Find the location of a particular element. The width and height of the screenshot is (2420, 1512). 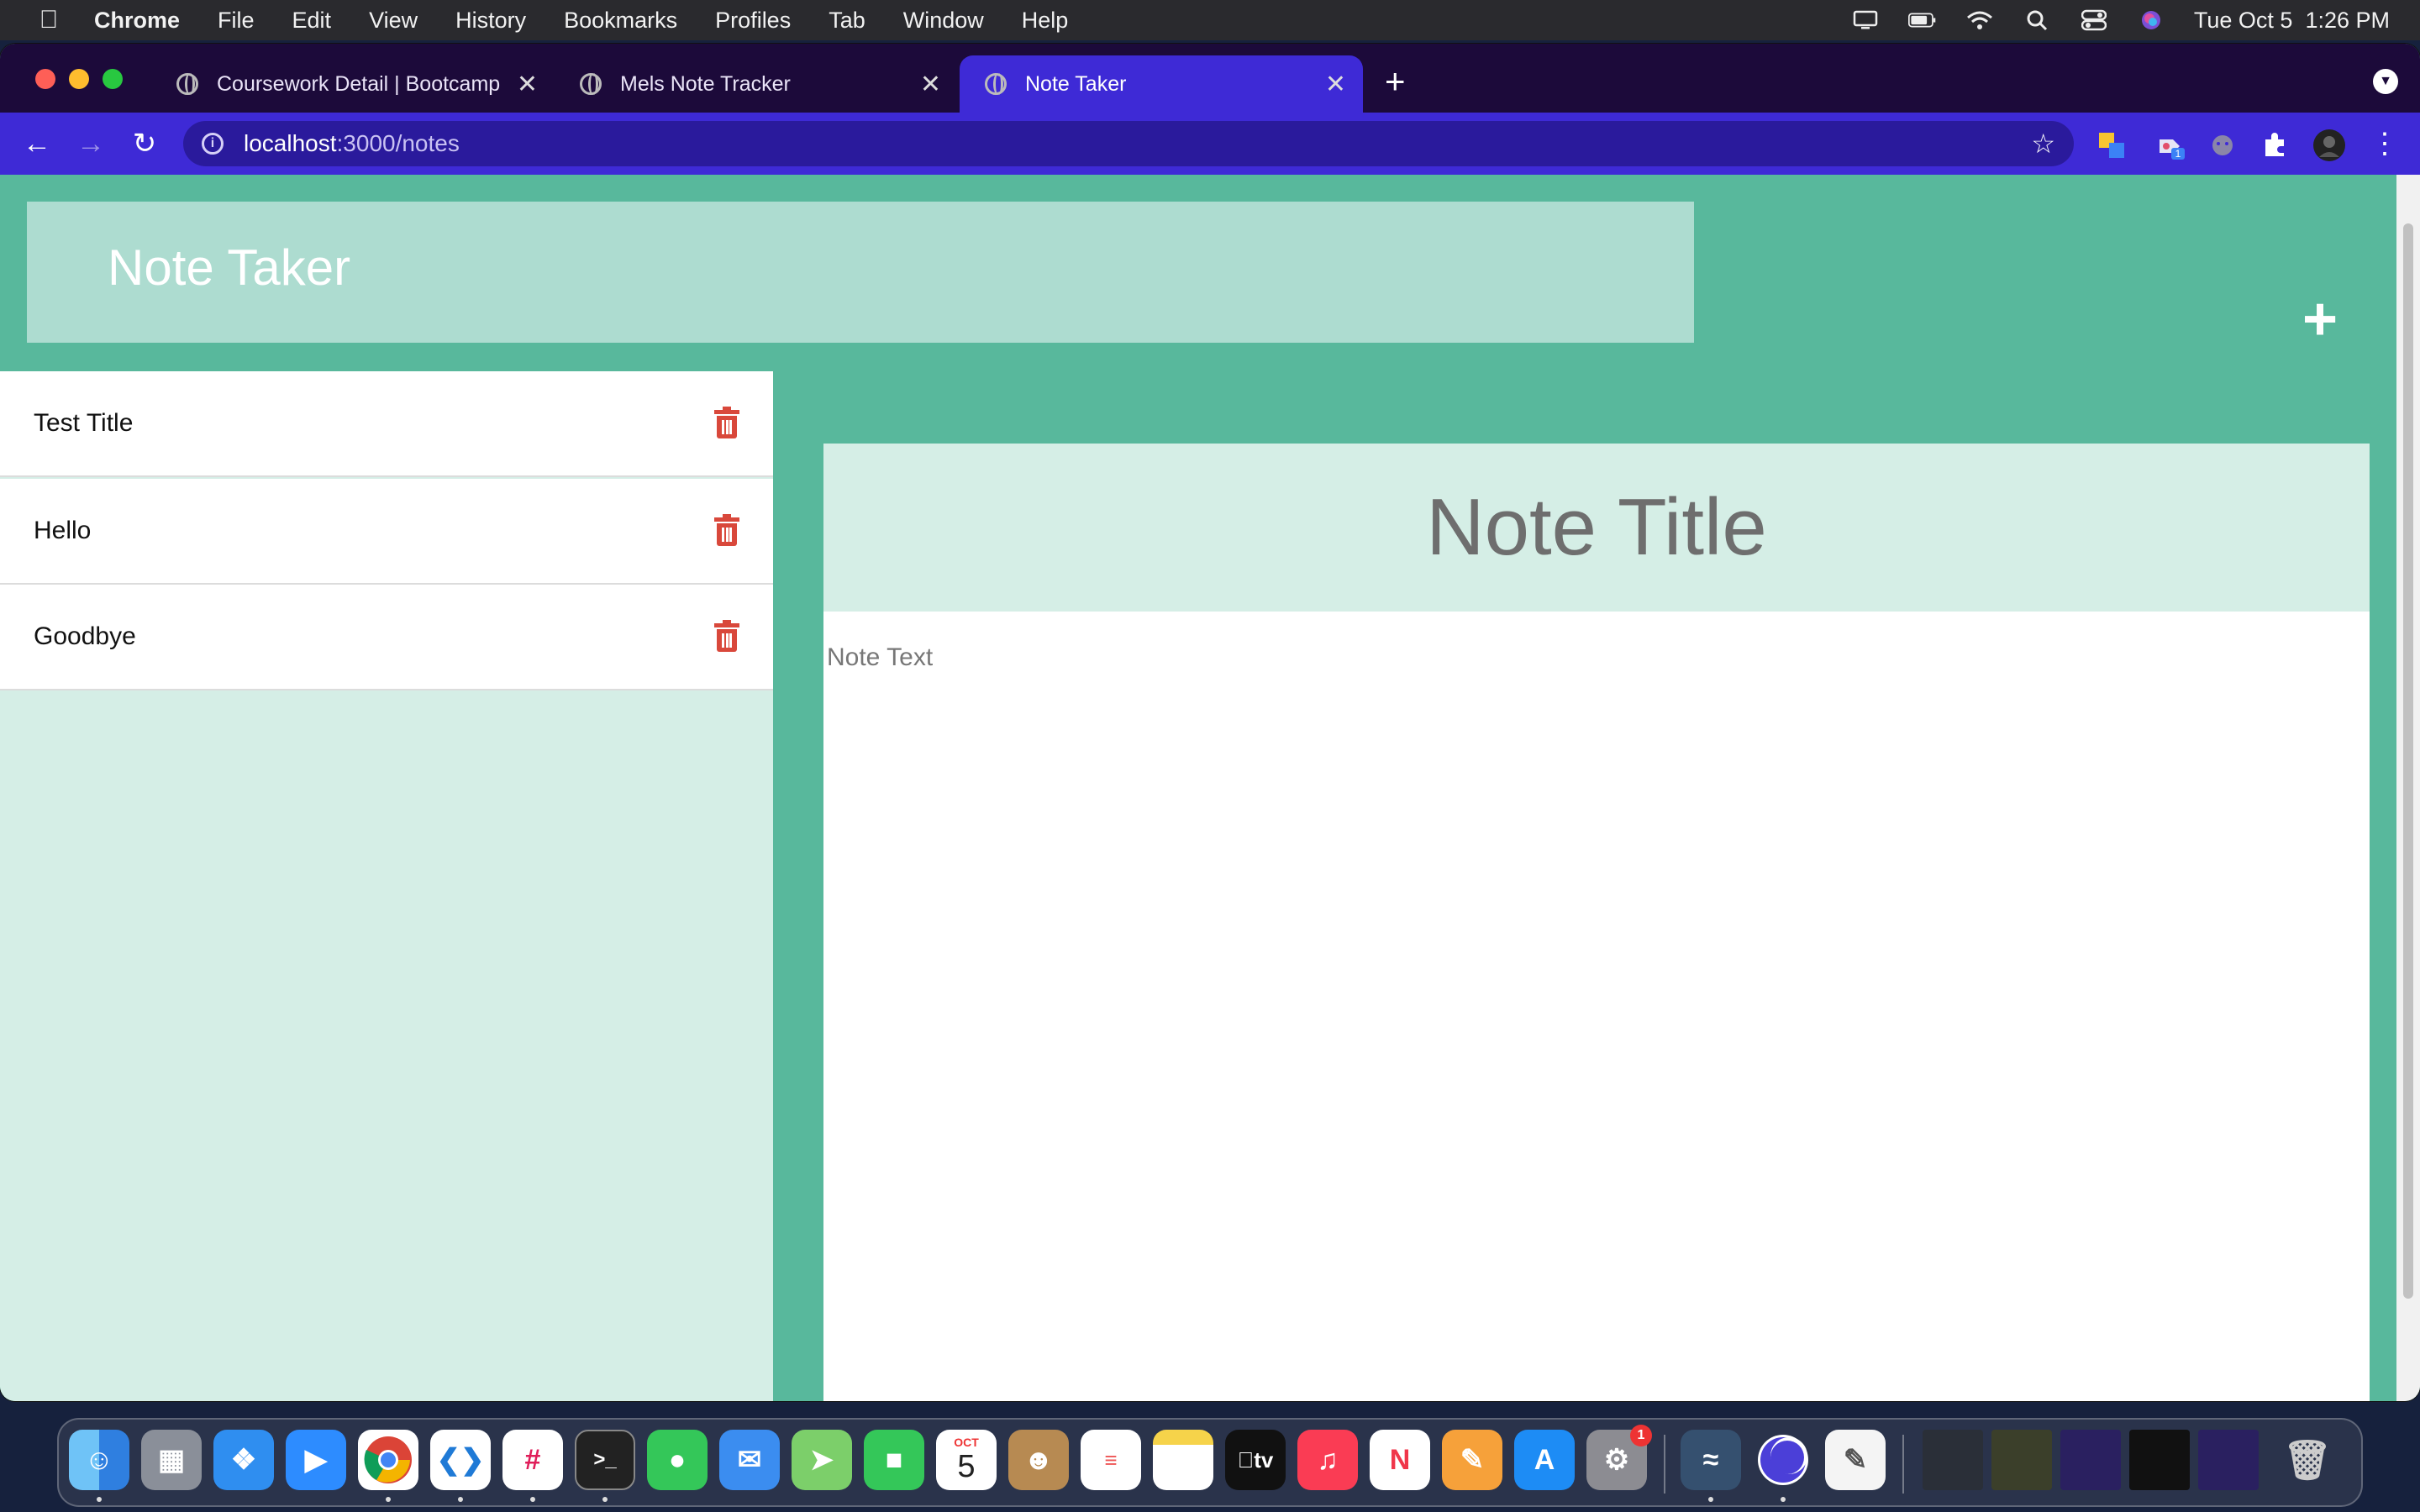

control-center-icon is located at coordinates (2094, 20).